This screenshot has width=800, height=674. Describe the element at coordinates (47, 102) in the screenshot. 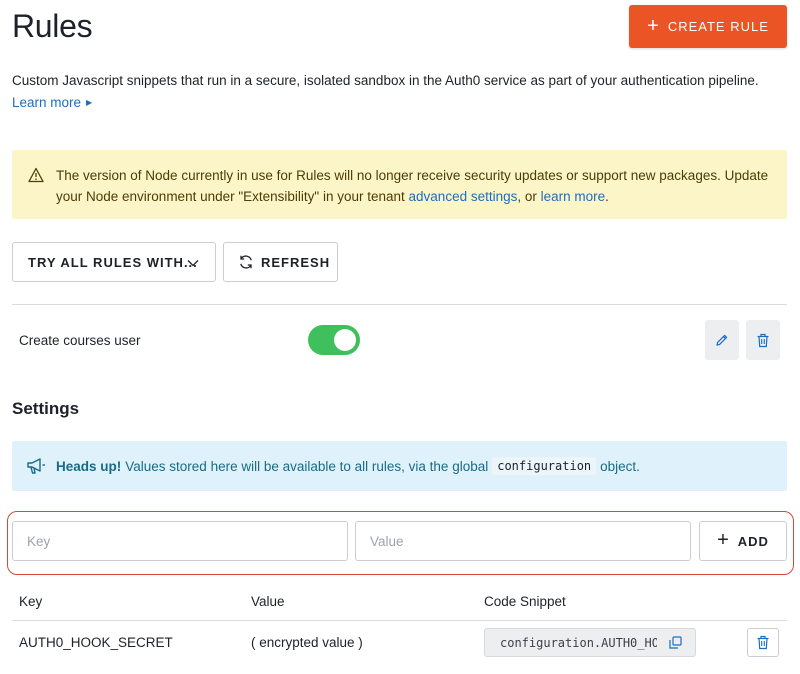

I see `learn-more-label: Learn more` at that location.